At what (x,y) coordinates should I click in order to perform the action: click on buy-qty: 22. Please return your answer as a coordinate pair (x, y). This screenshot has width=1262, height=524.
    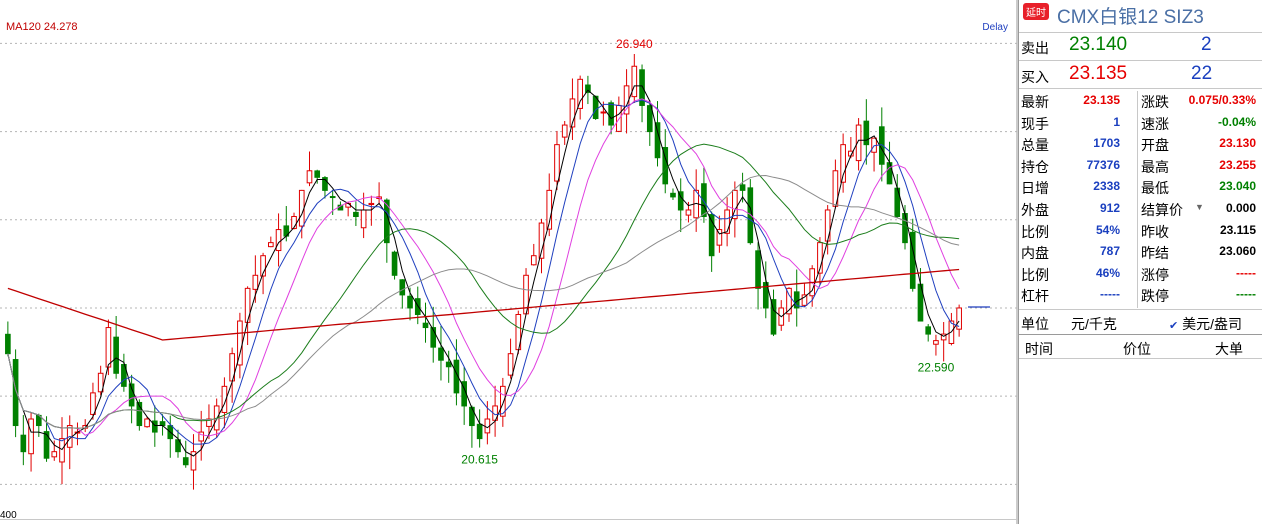
    Looking at the image, I should click on (1202, 73).